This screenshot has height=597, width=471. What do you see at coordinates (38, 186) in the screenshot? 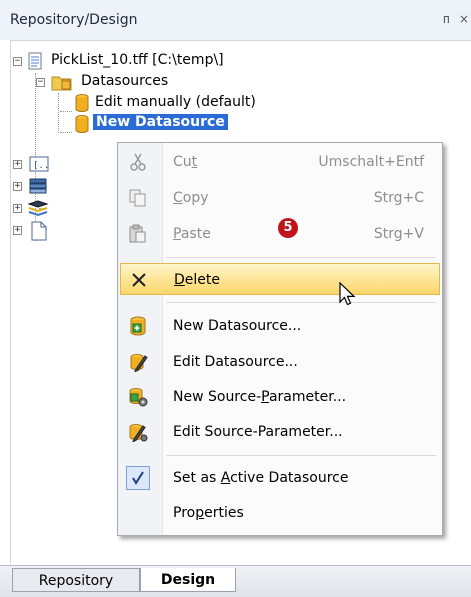
I see `layers-icon` at bounding box center [38, 186].